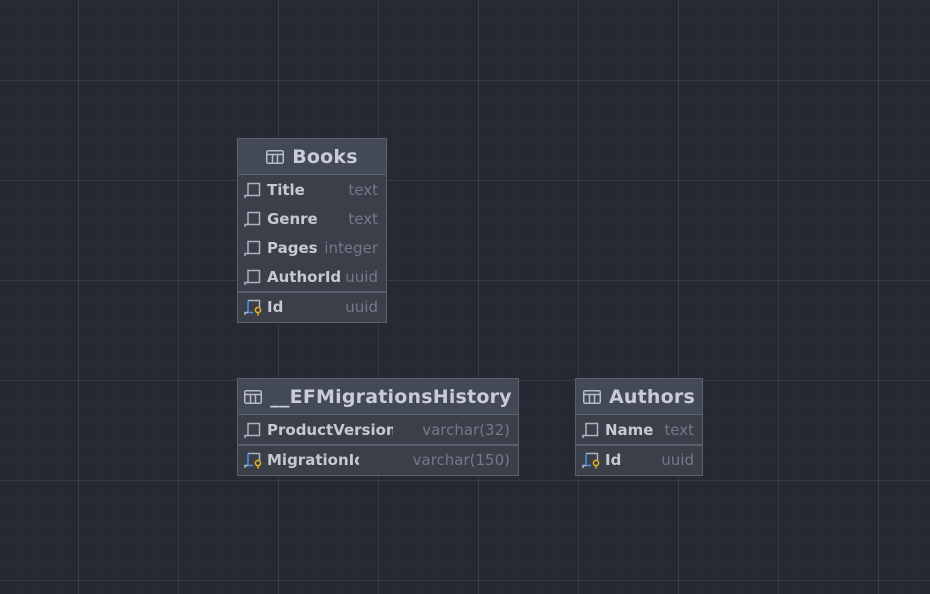 Image resolution: width=930 pixels, height=594 pixels. Describe the element at coordinates (652, 396) in the screenshot. I see `table-title: Authors` at that location.